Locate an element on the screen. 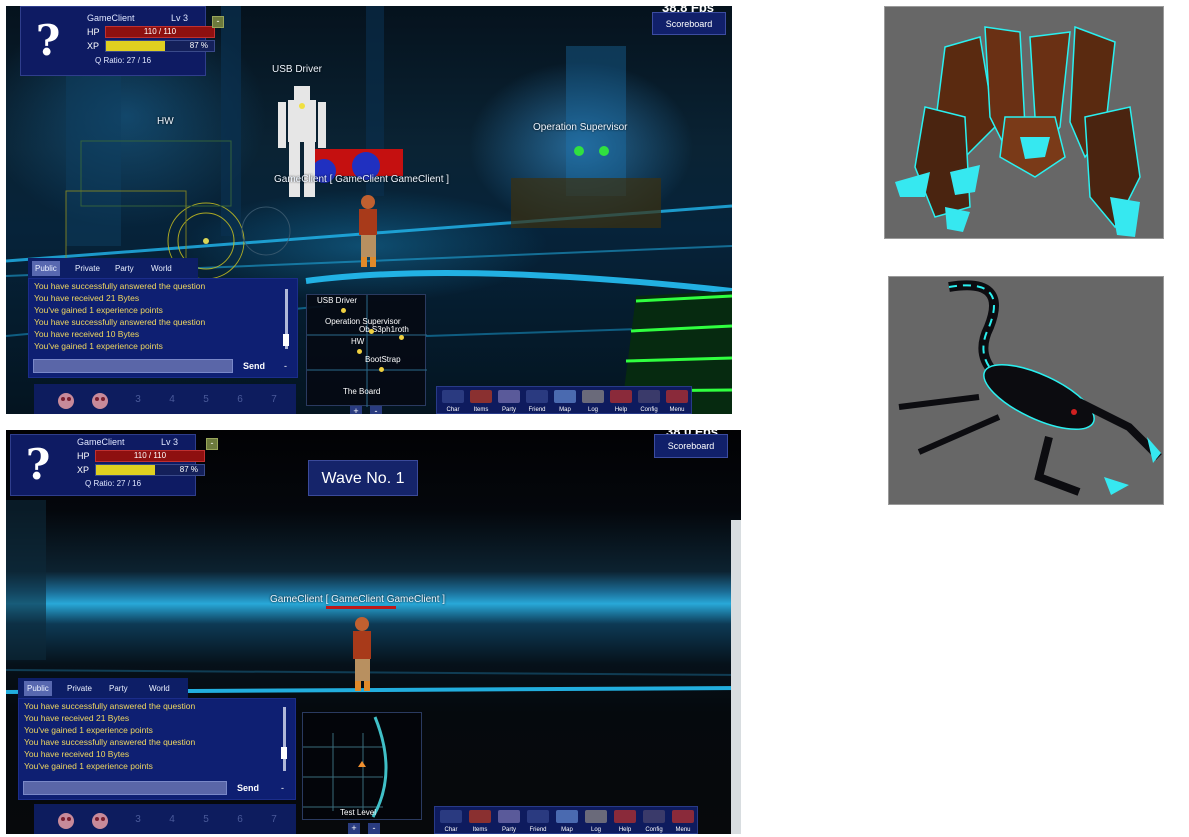 Image resolution: width=1189 pixels, height=837 pixels. chat-line: You have received 21 Bytes is located at coordinates (77, 718).